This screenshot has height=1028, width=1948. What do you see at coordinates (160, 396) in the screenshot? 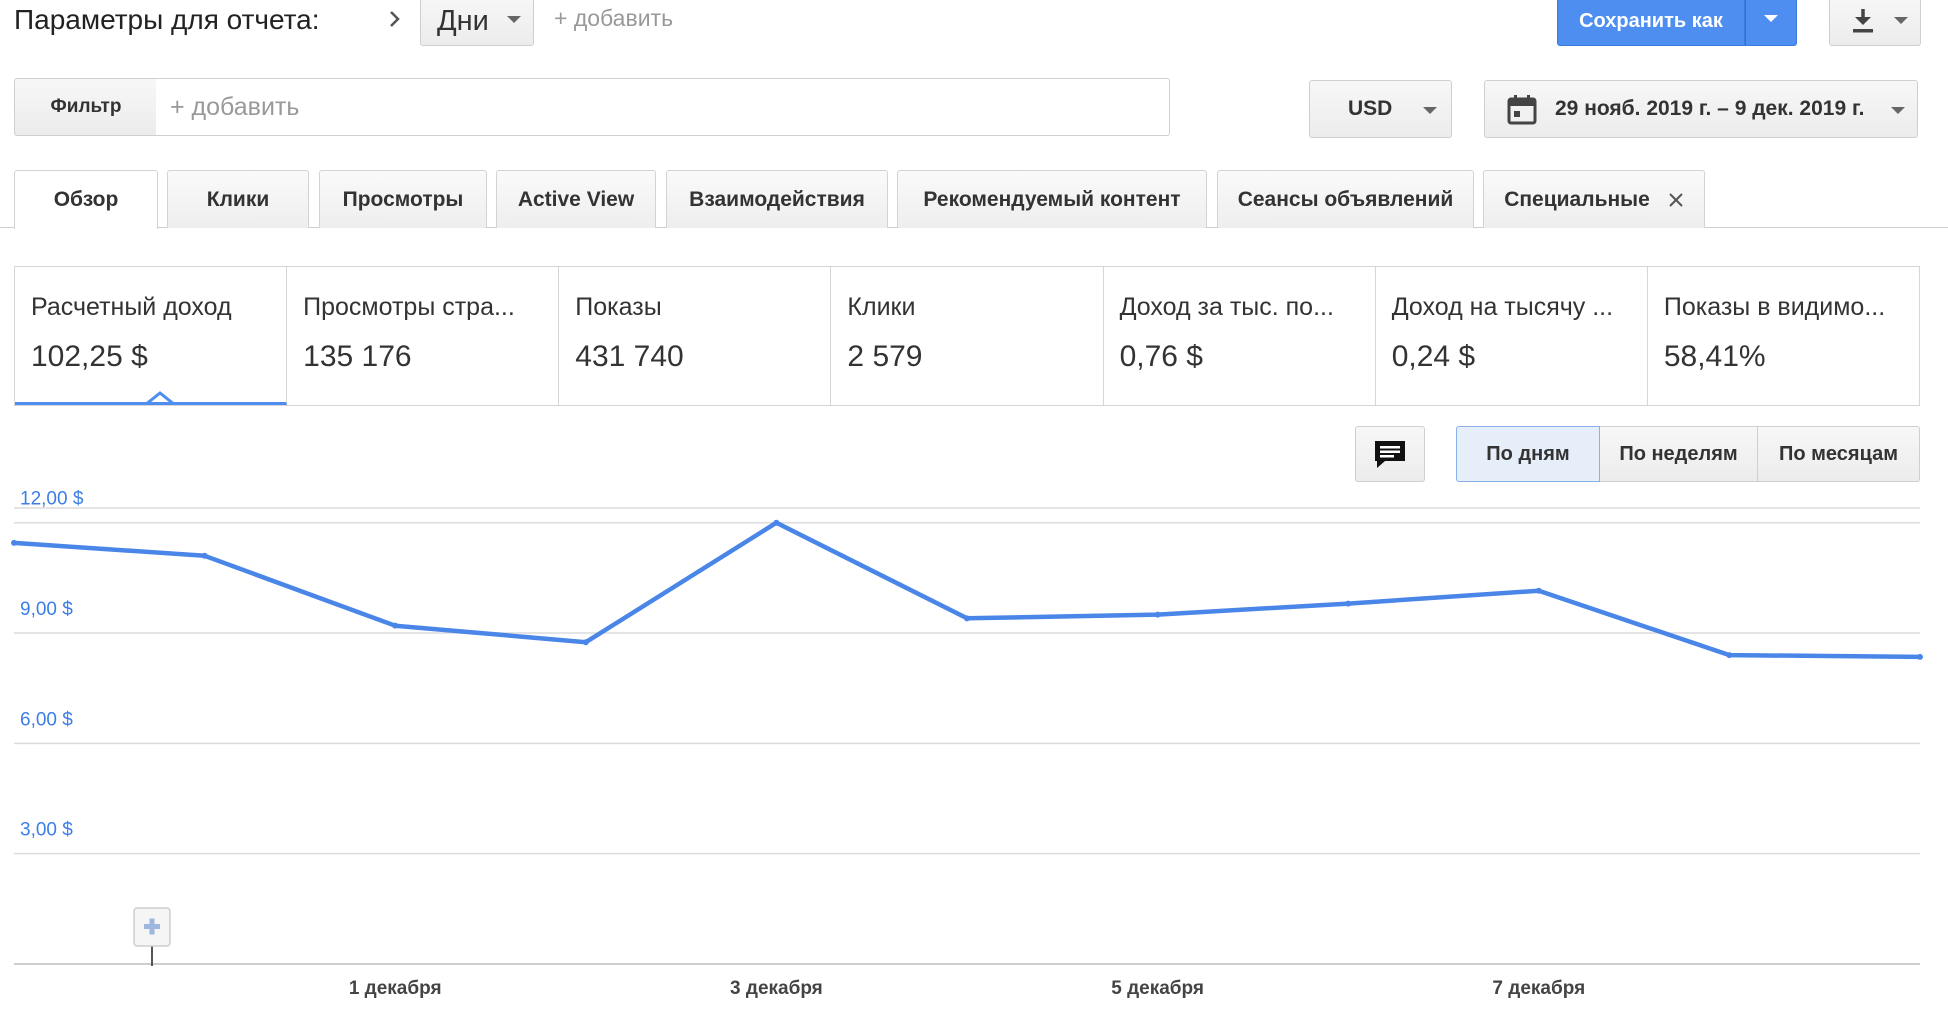
I see `selected-pointer-icon` at bounding box center [160, 396].